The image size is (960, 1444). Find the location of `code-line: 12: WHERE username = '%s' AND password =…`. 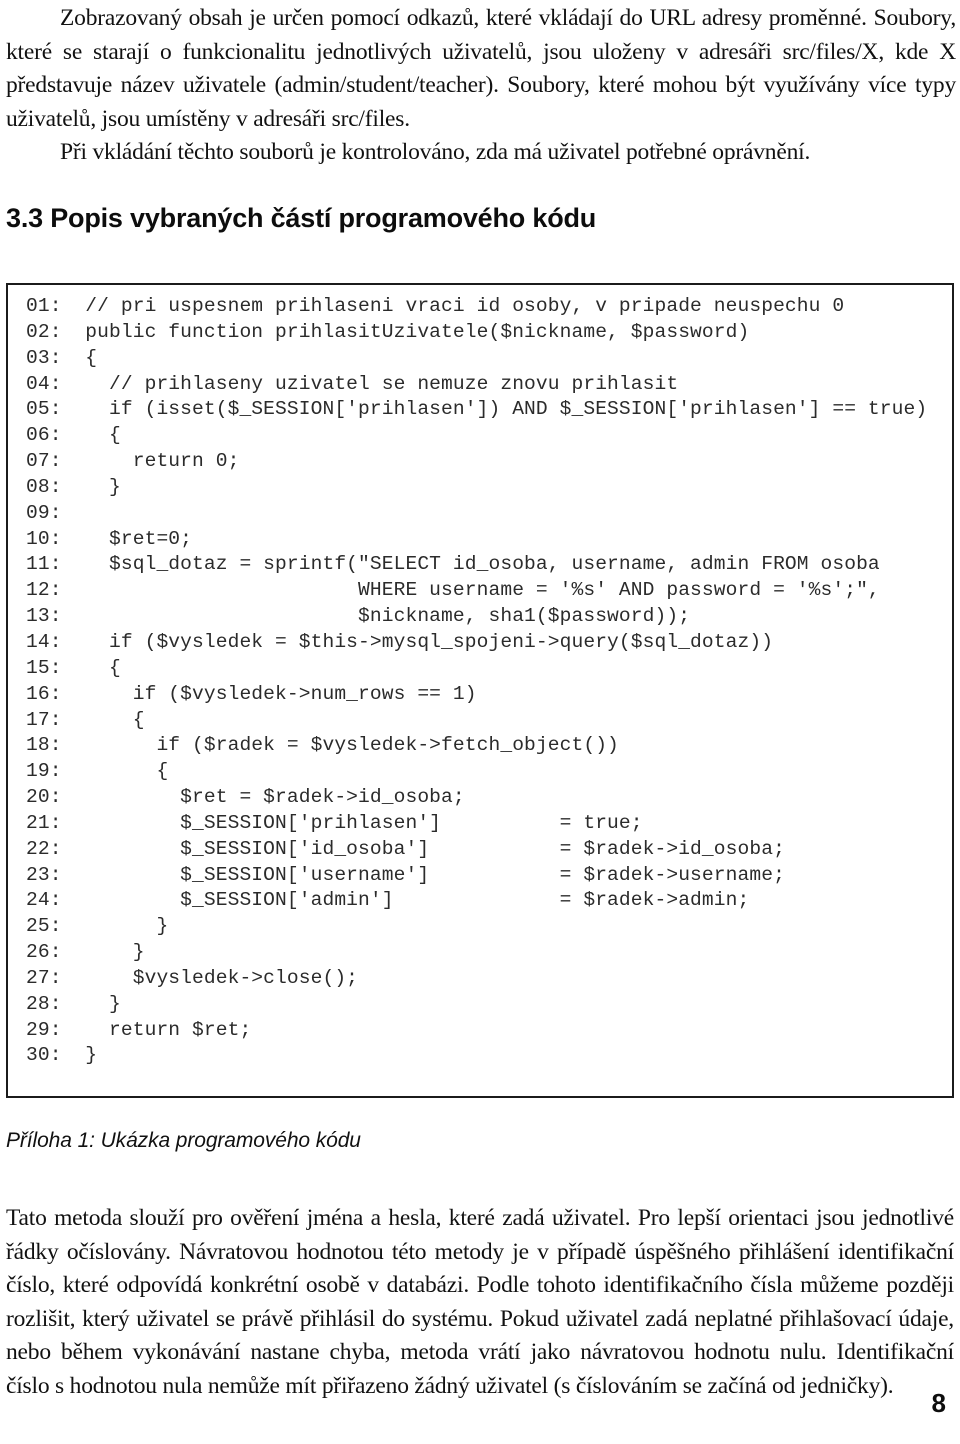

code-line: 12: WHERE username = '%s' AND password =… is located at coordinates (480, 591).